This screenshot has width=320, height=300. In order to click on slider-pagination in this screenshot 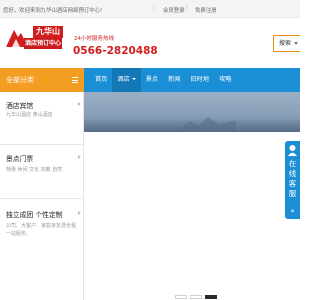, I will do `click(197, 297)`.